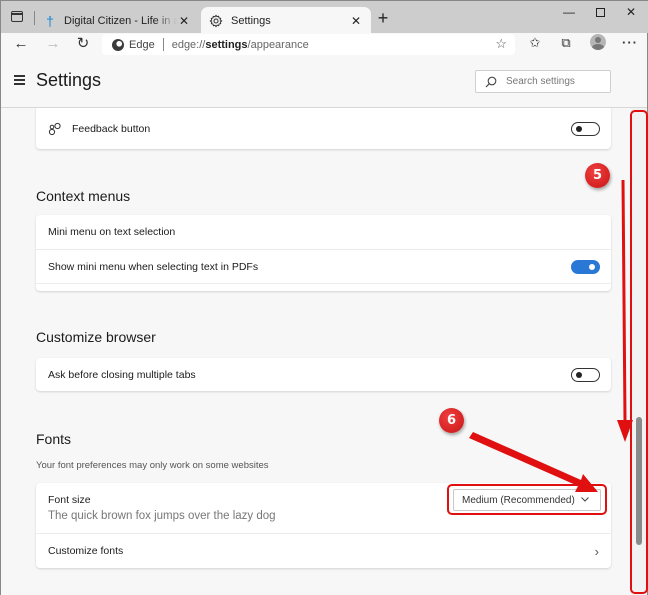 The width and height of the screenshot is (648, 595). Describe the element at coordinates (585, 499) in the screenshot. I see `chevron-down-icon` at that location.